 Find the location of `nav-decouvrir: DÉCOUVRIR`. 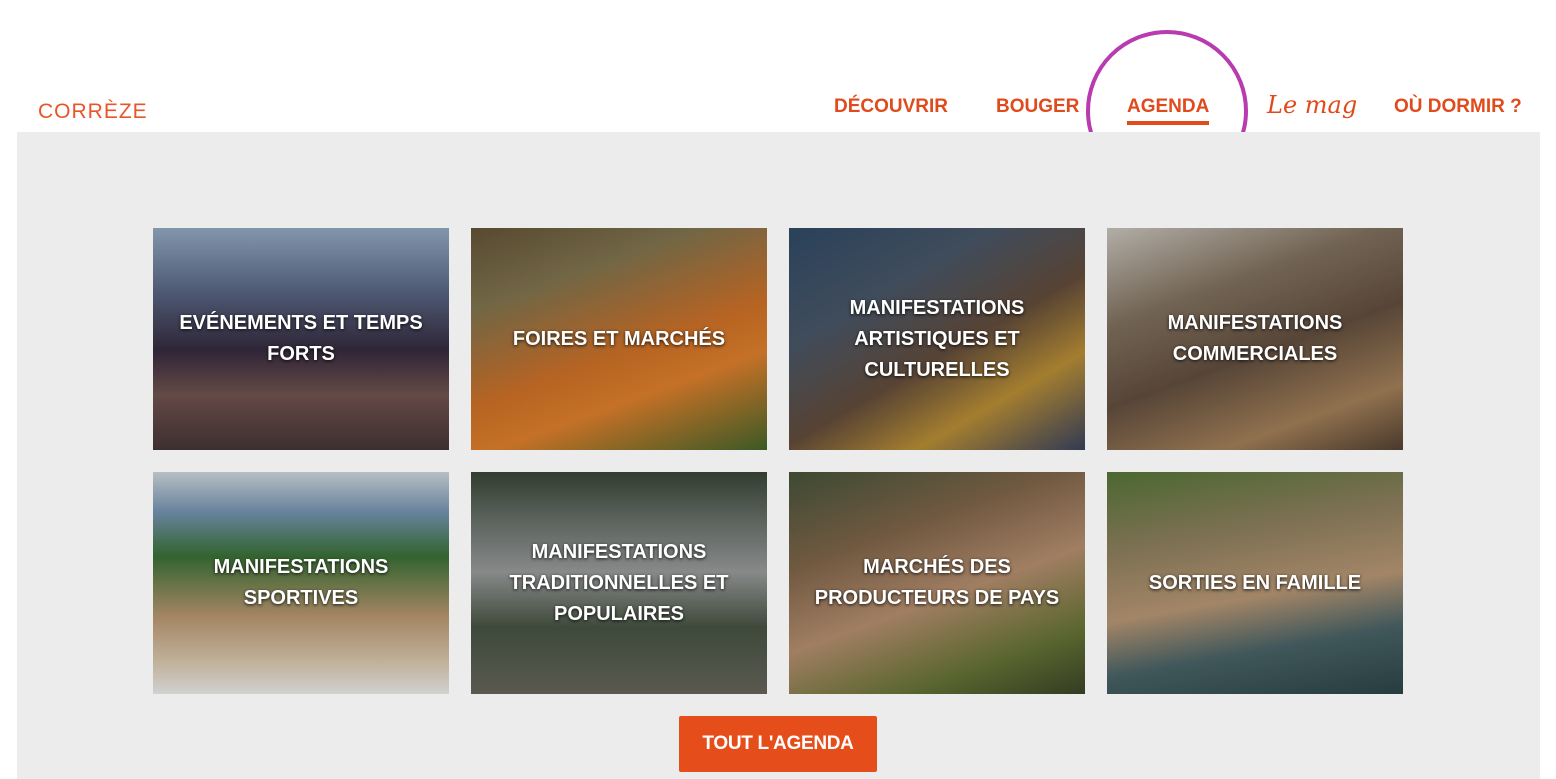

nav-decouvrir: DÉCOUVRIR is located at coordinates (891, 107).